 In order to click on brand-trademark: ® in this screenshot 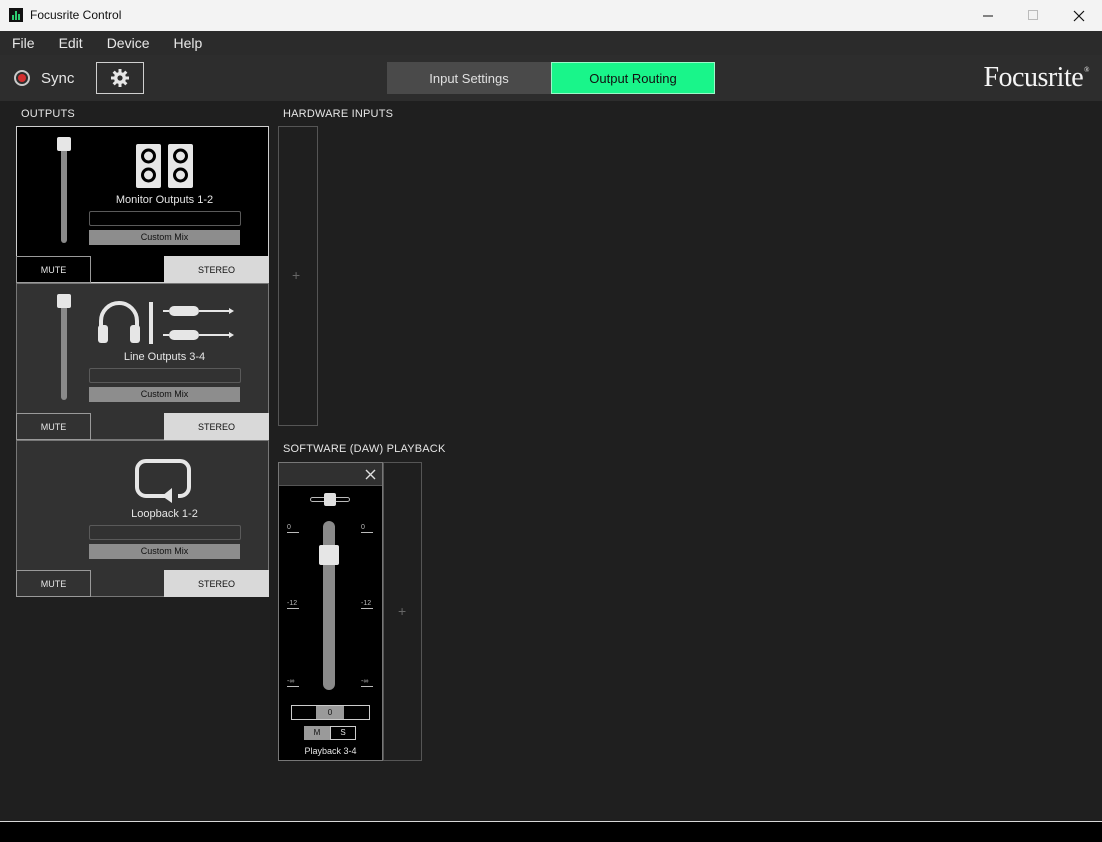, I will do `click(1086, 70)`.